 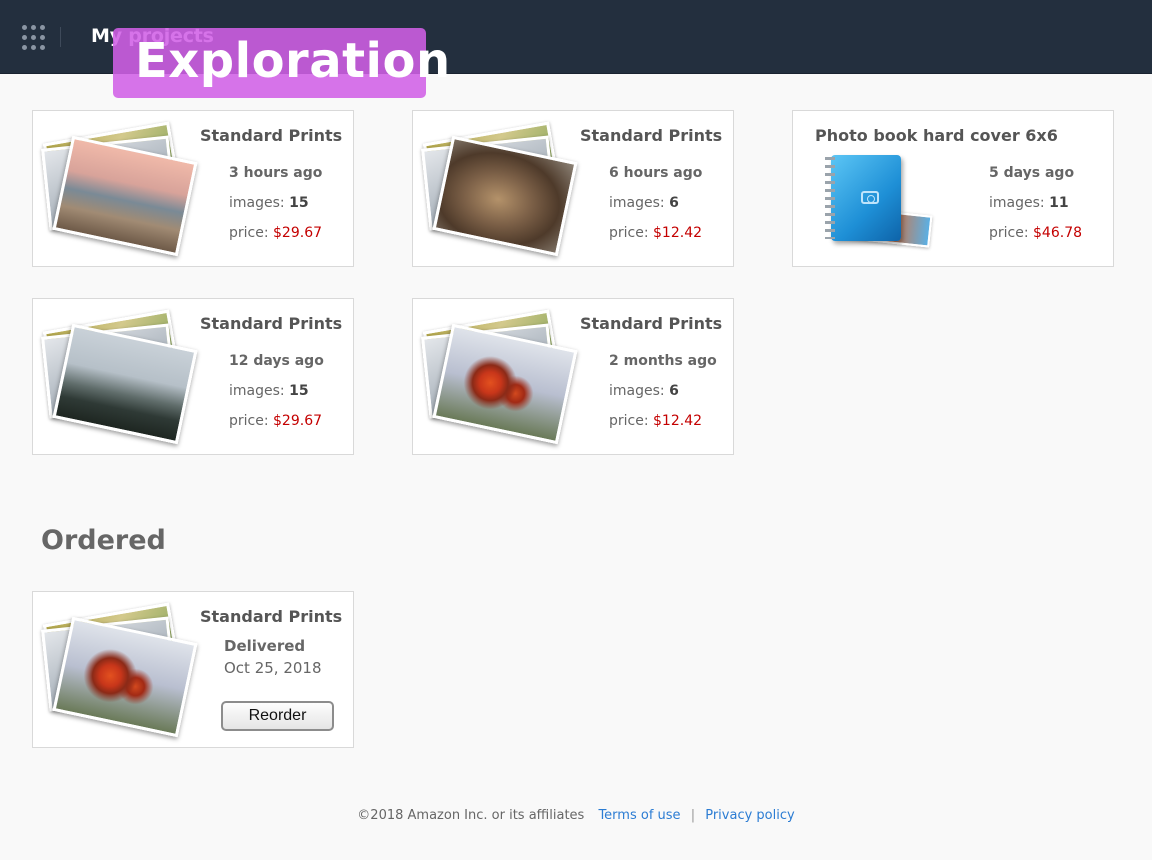 I want to click on sunset-beach-photo, so click(x=119, y=189).